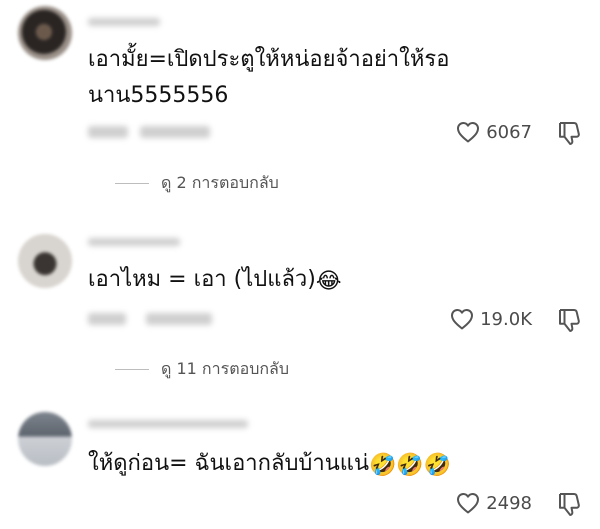 This screenshot has height=529, width=600. Describe the element at coordinates (197, 183) in the screenshot. I see `view-replies-button: ดู 2 การตอบกลับ` at that location.